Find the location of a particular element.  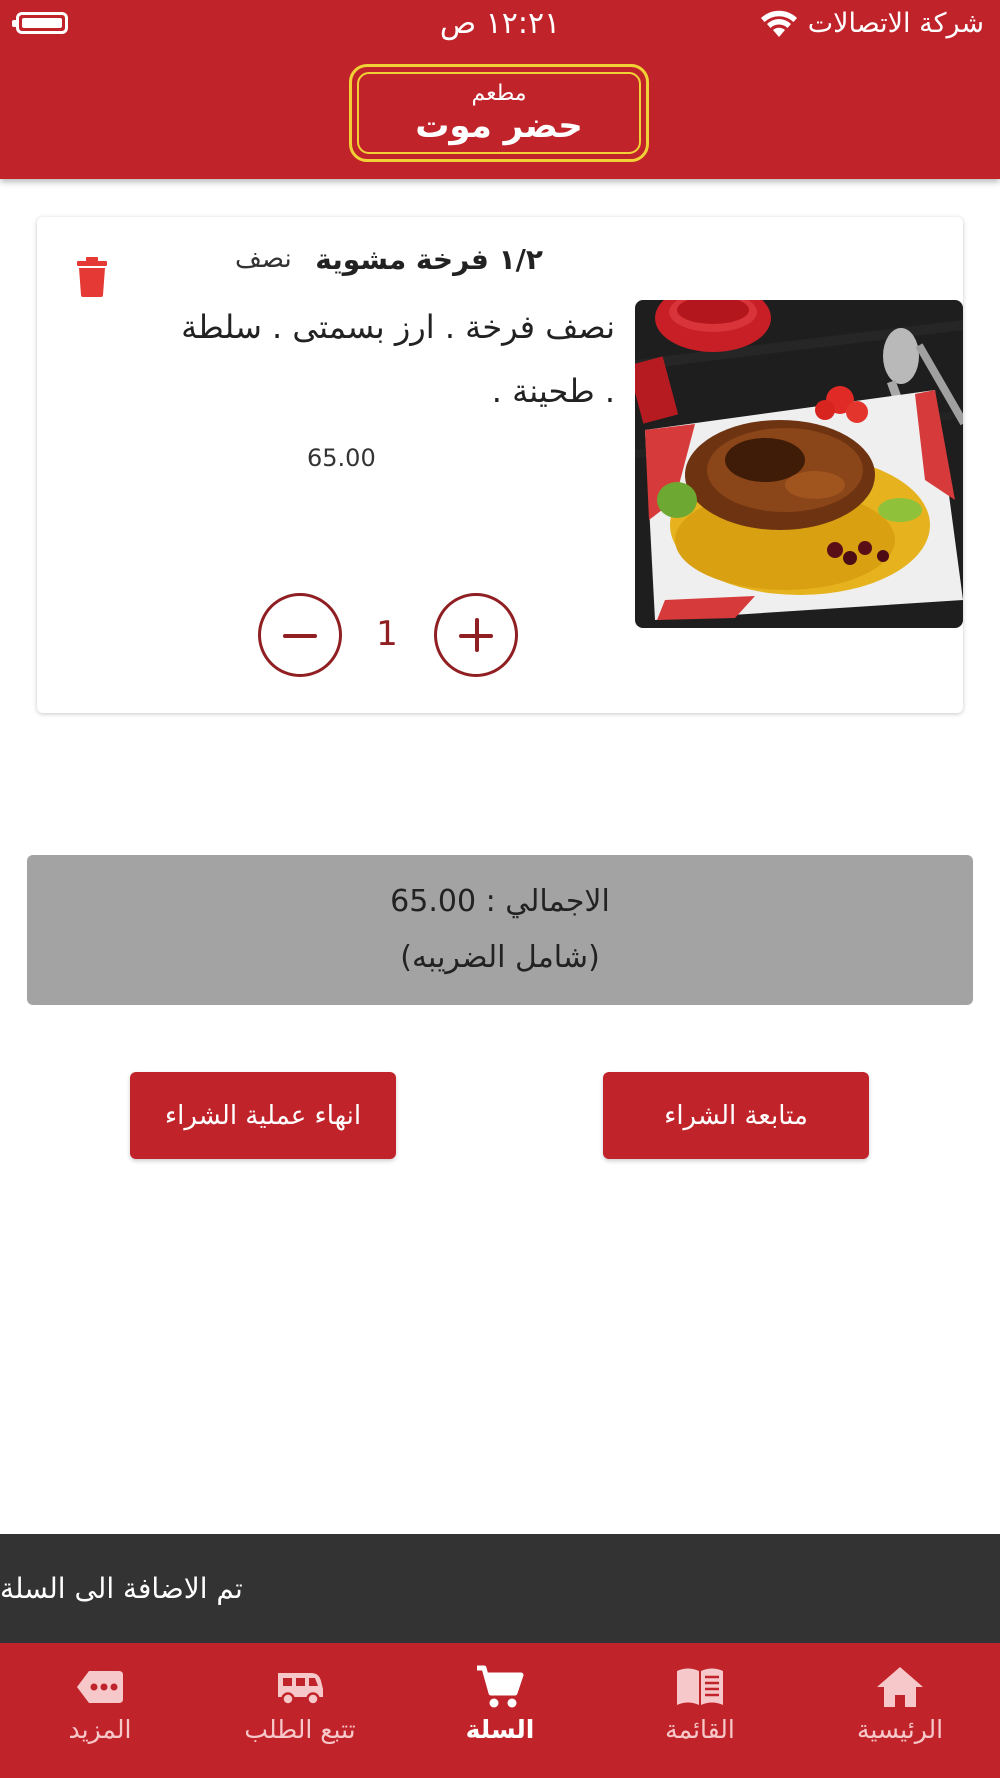

delivery-truck-icon is located at coordinates (300, 1689).